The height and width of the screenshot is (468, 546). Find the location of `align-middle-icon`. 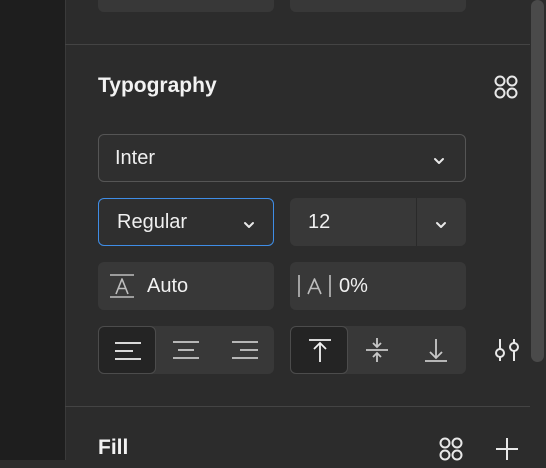

align-middle-icon is located at coordinates (377, 350).